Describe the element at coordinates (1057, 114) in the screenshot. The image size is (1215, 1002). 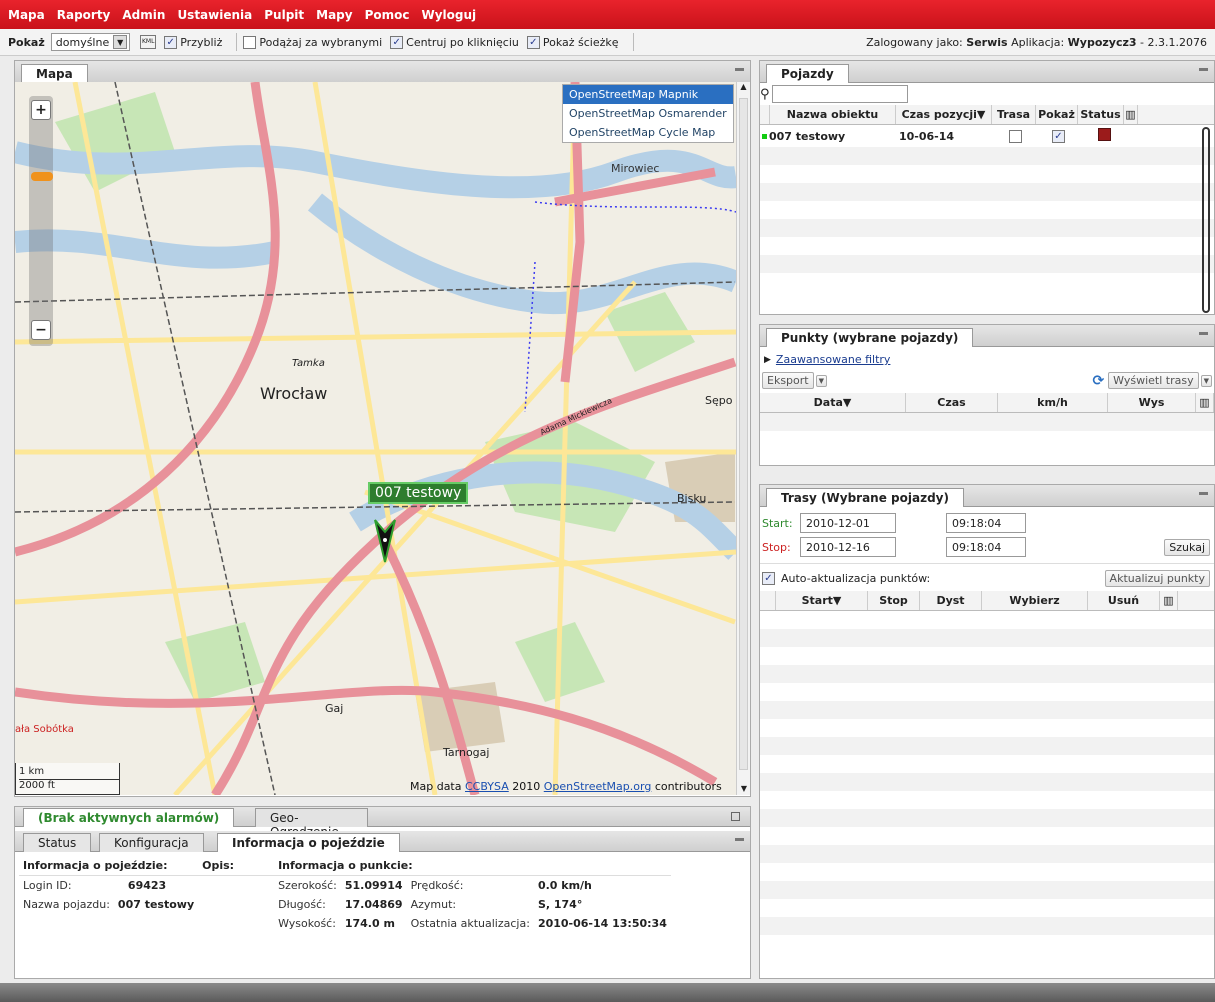
I see `col-show: Pokaż` at that location.